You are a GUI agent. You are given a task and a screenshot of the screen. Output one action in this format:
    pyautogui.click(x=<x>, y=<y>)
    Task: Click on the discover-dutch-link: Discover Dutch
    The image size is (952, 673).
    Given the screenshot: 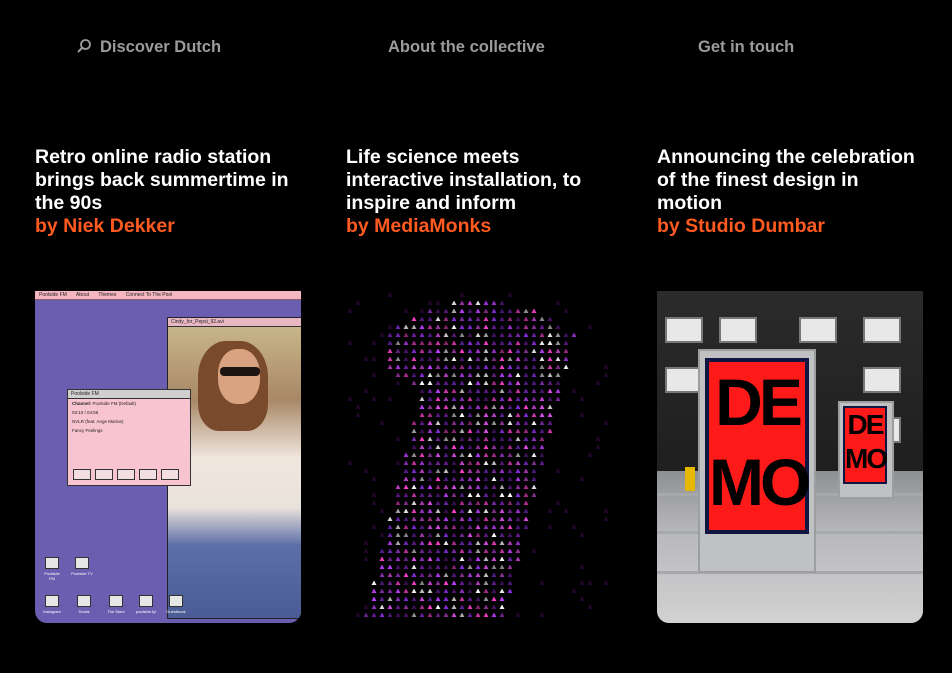 What is the action you would take?
    pyautogui.click(x=148, y=47)
    